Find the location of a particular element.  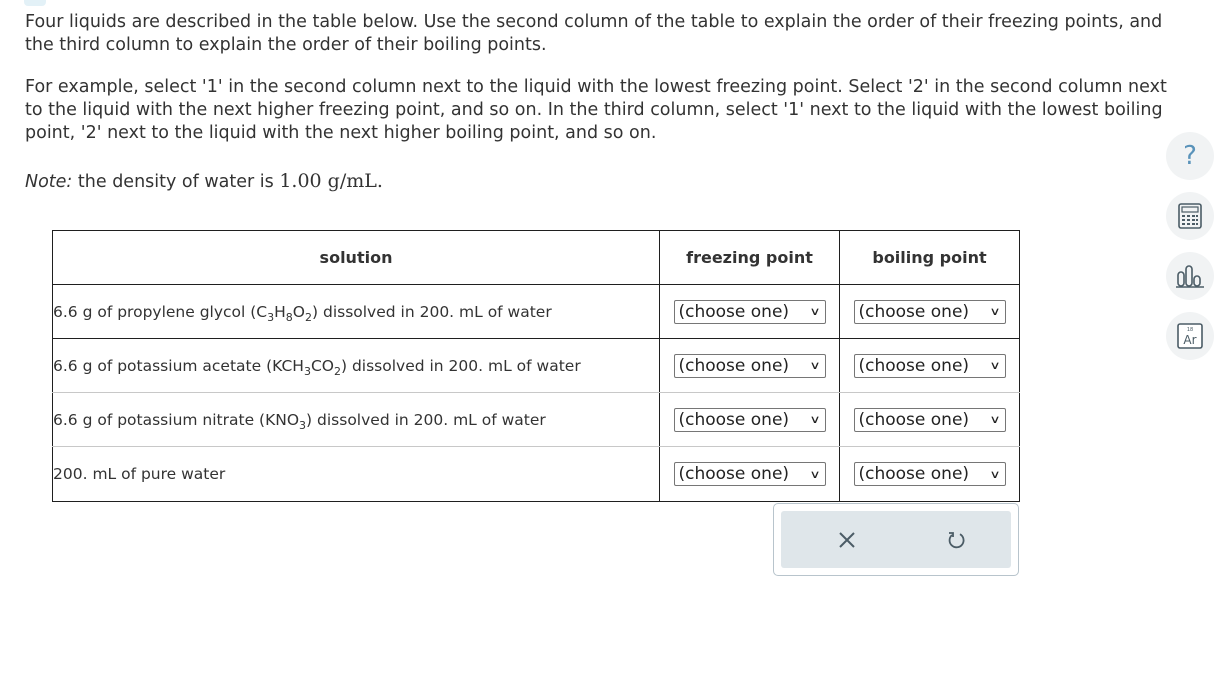

header-freezing-point: freezing point is located at coordinates (749, 257).